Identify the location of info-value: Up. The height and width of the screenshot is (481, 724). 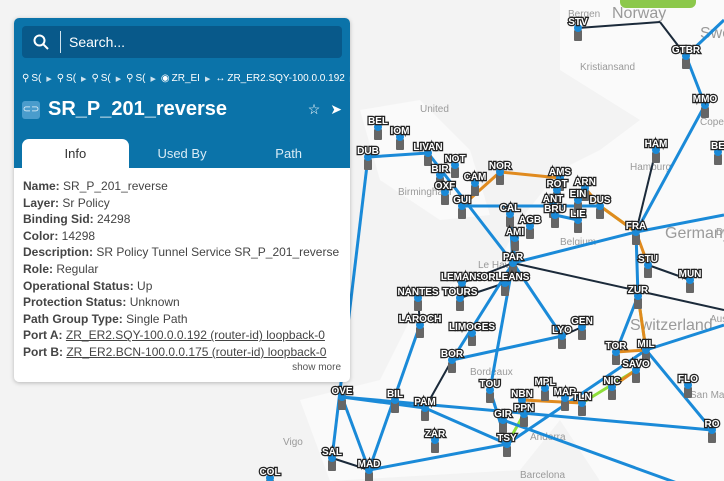
(145, 285).